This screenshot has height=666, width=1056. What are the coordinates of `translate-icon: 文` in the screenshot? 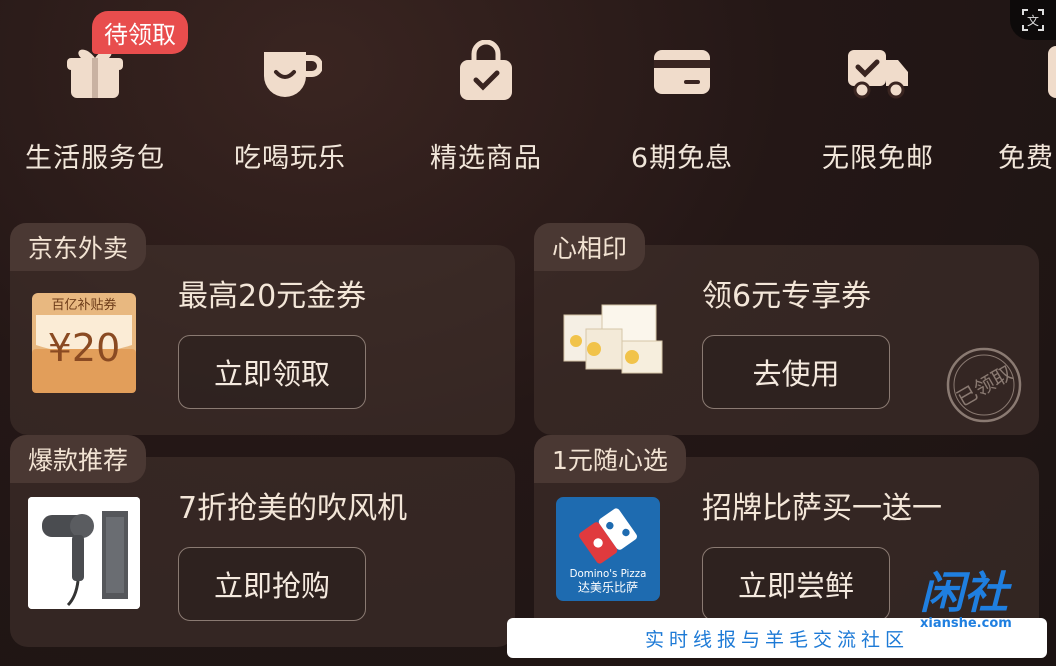 It's located at (1033, 20).